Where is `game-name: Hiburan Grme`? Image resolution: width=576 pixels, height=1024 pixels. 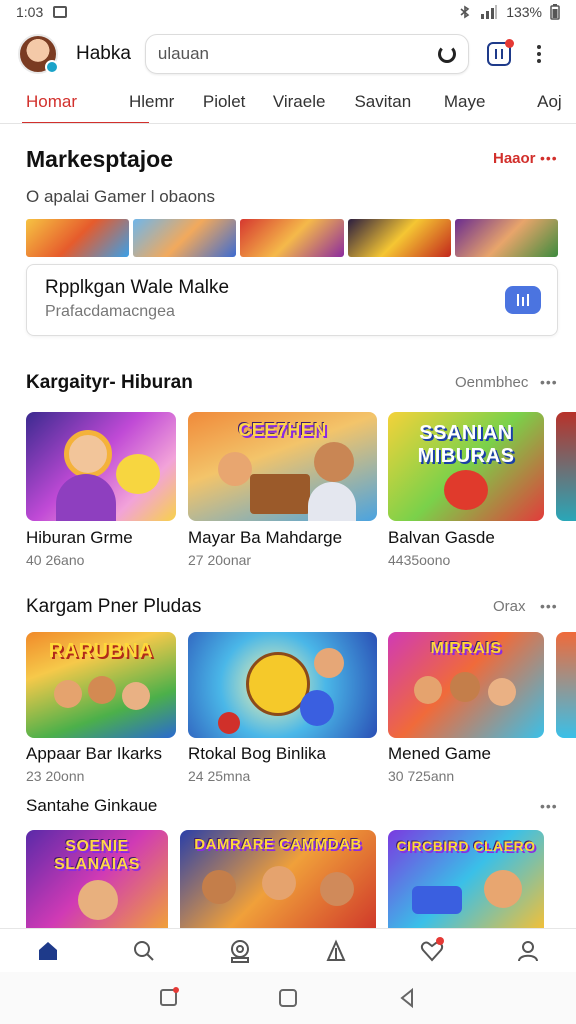 game-name: Hiburan Grme is located at coordinates (79, 537).